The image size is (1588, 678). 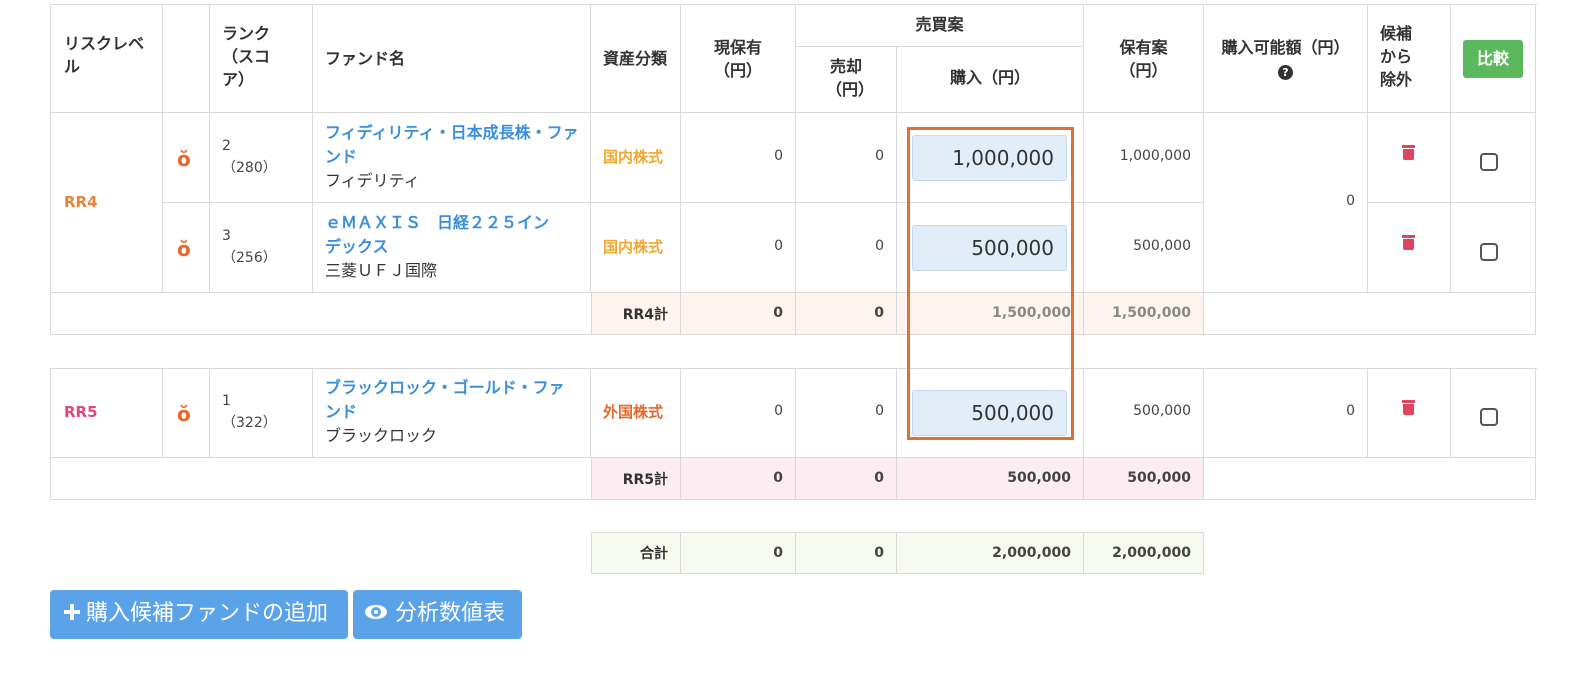 What do you see at coordinates (226, 236) in the screenshot?
I see `rank-value: 3` at bounding box center [226, 236].